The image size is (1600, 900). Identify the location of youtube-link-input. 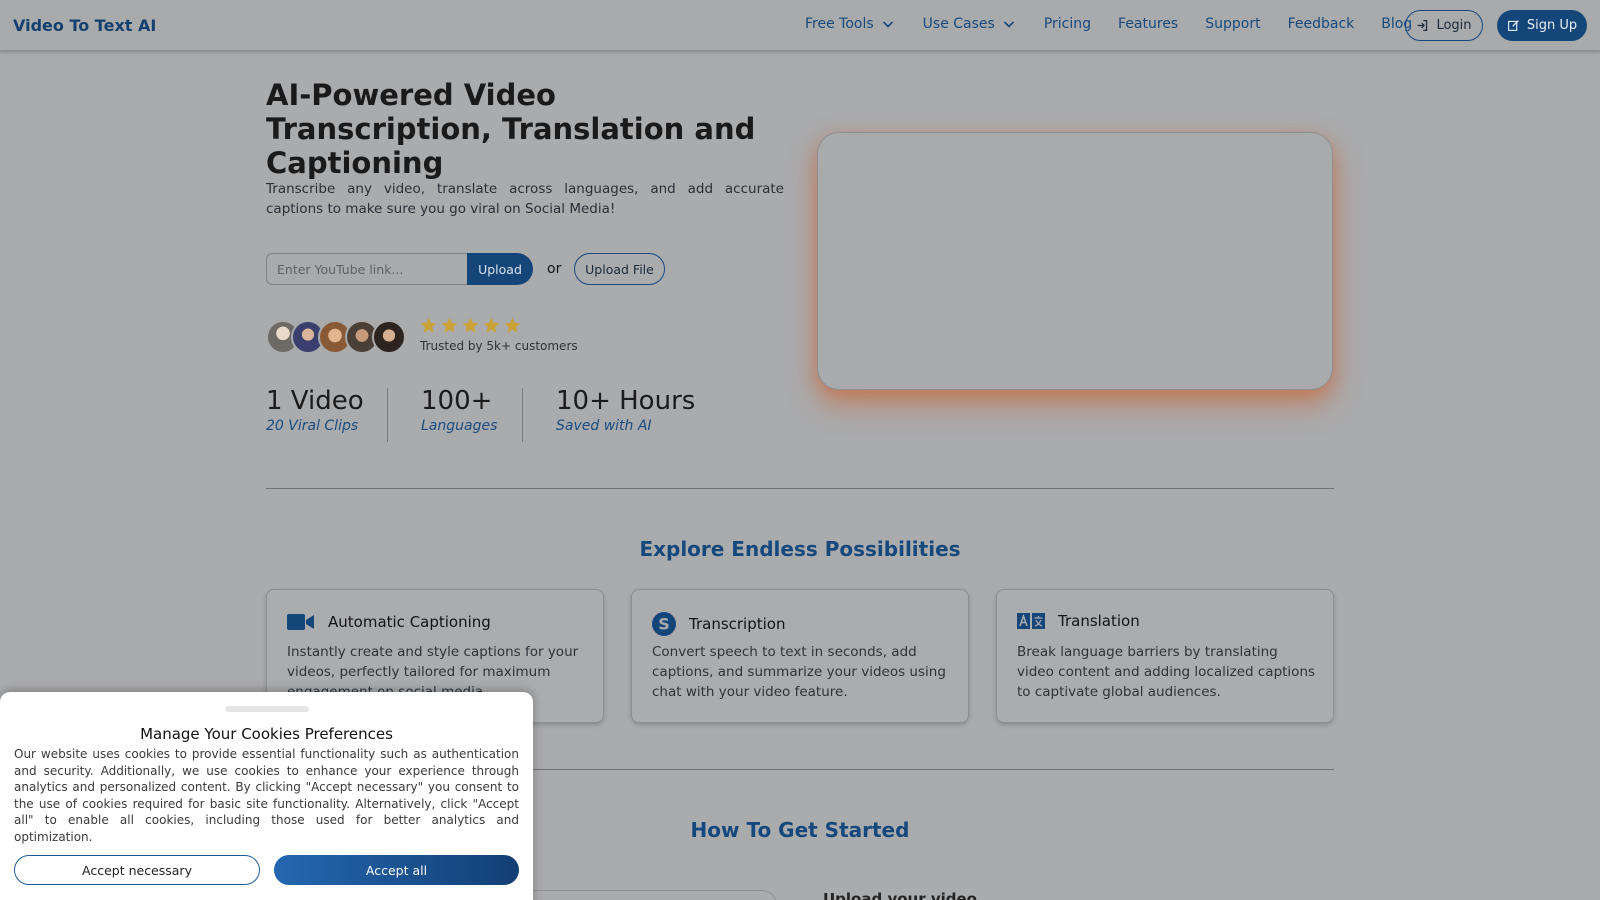
(367, 269).